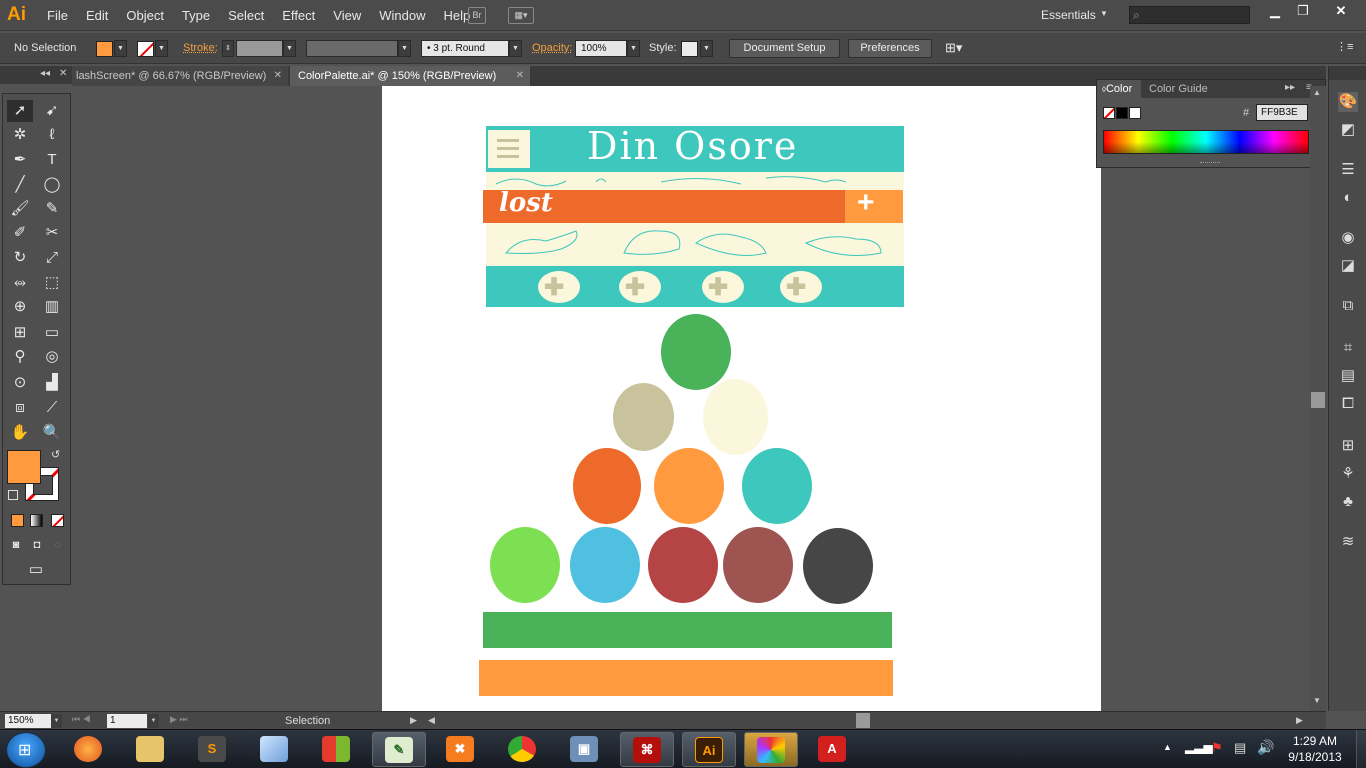  What do you see at coordinates (52, 160) in the screenshot?
I see `type-tool-icon: T` at bounding box center [52, 160].